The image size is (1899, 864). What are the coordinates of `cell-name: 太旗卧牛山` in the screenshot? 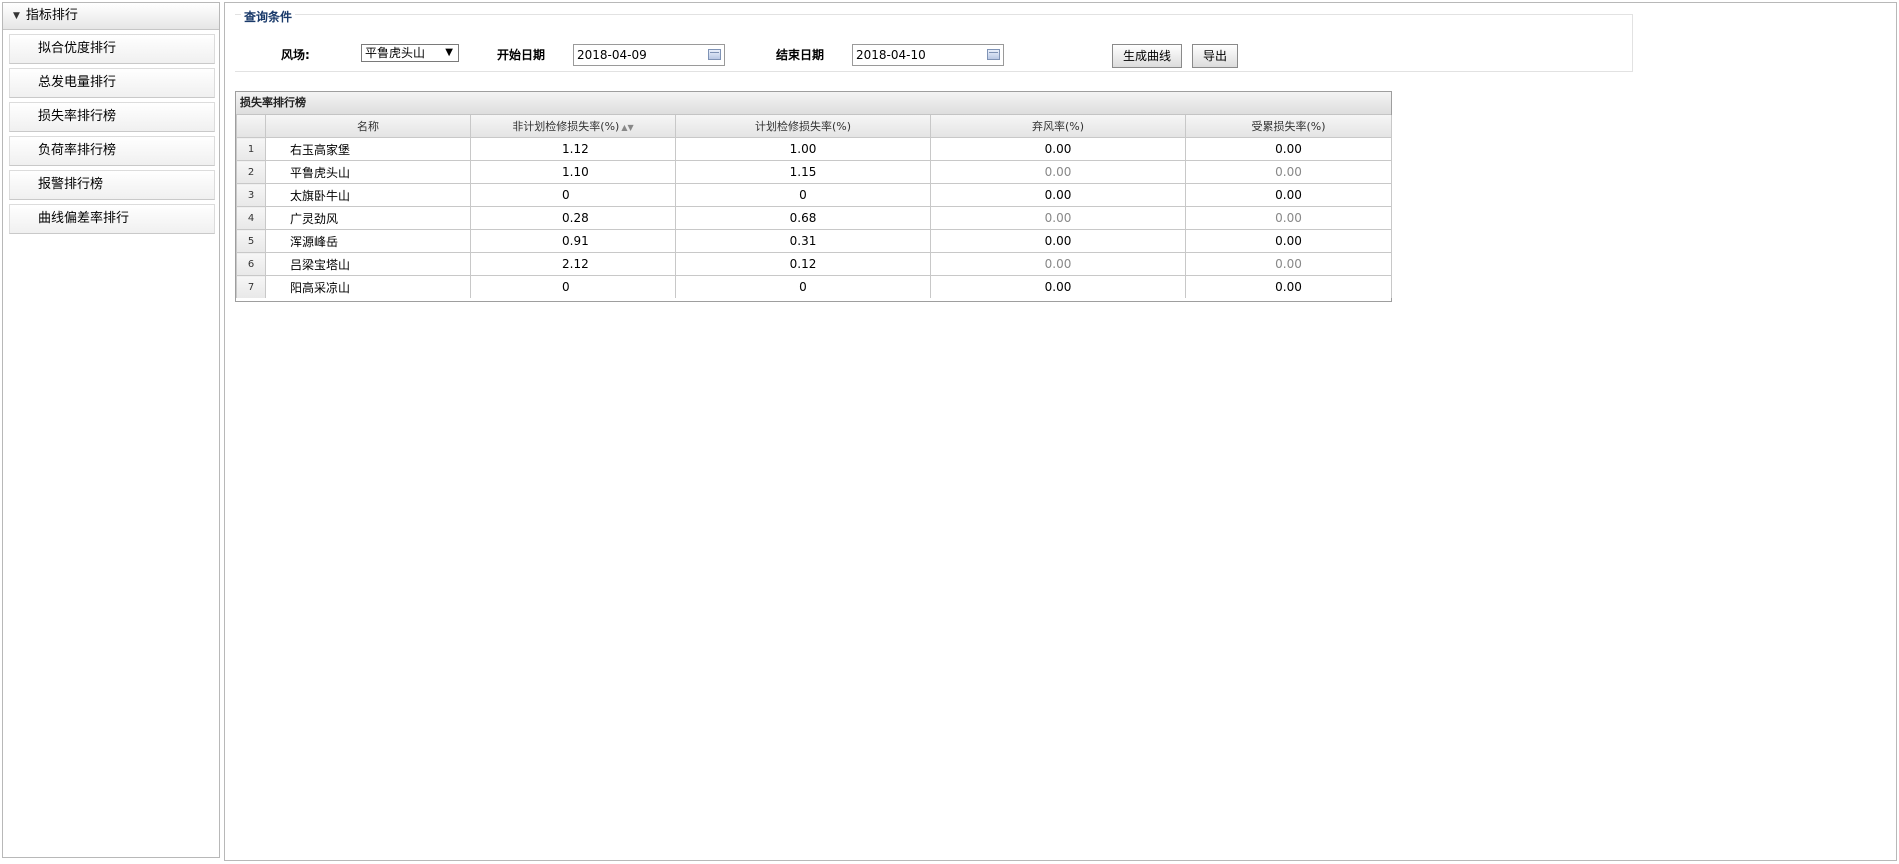 It's located at (368, 195).